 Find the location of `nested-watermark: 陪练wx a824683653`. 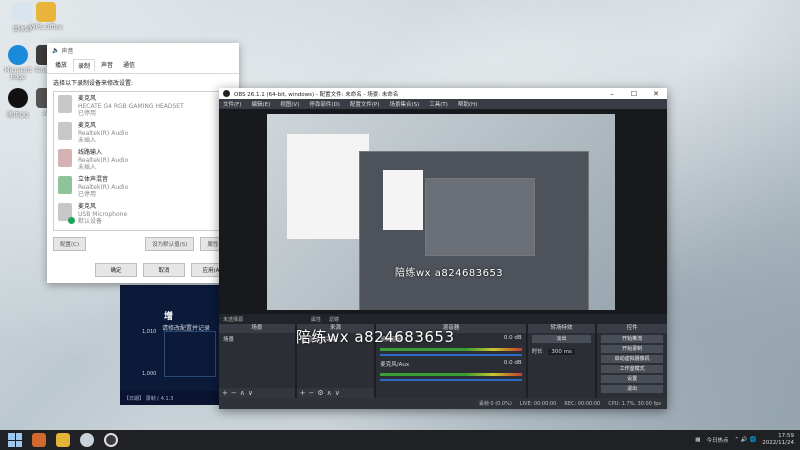

nested-watermark: 陪练wx a824683653 is located at coordinates (449, 273).